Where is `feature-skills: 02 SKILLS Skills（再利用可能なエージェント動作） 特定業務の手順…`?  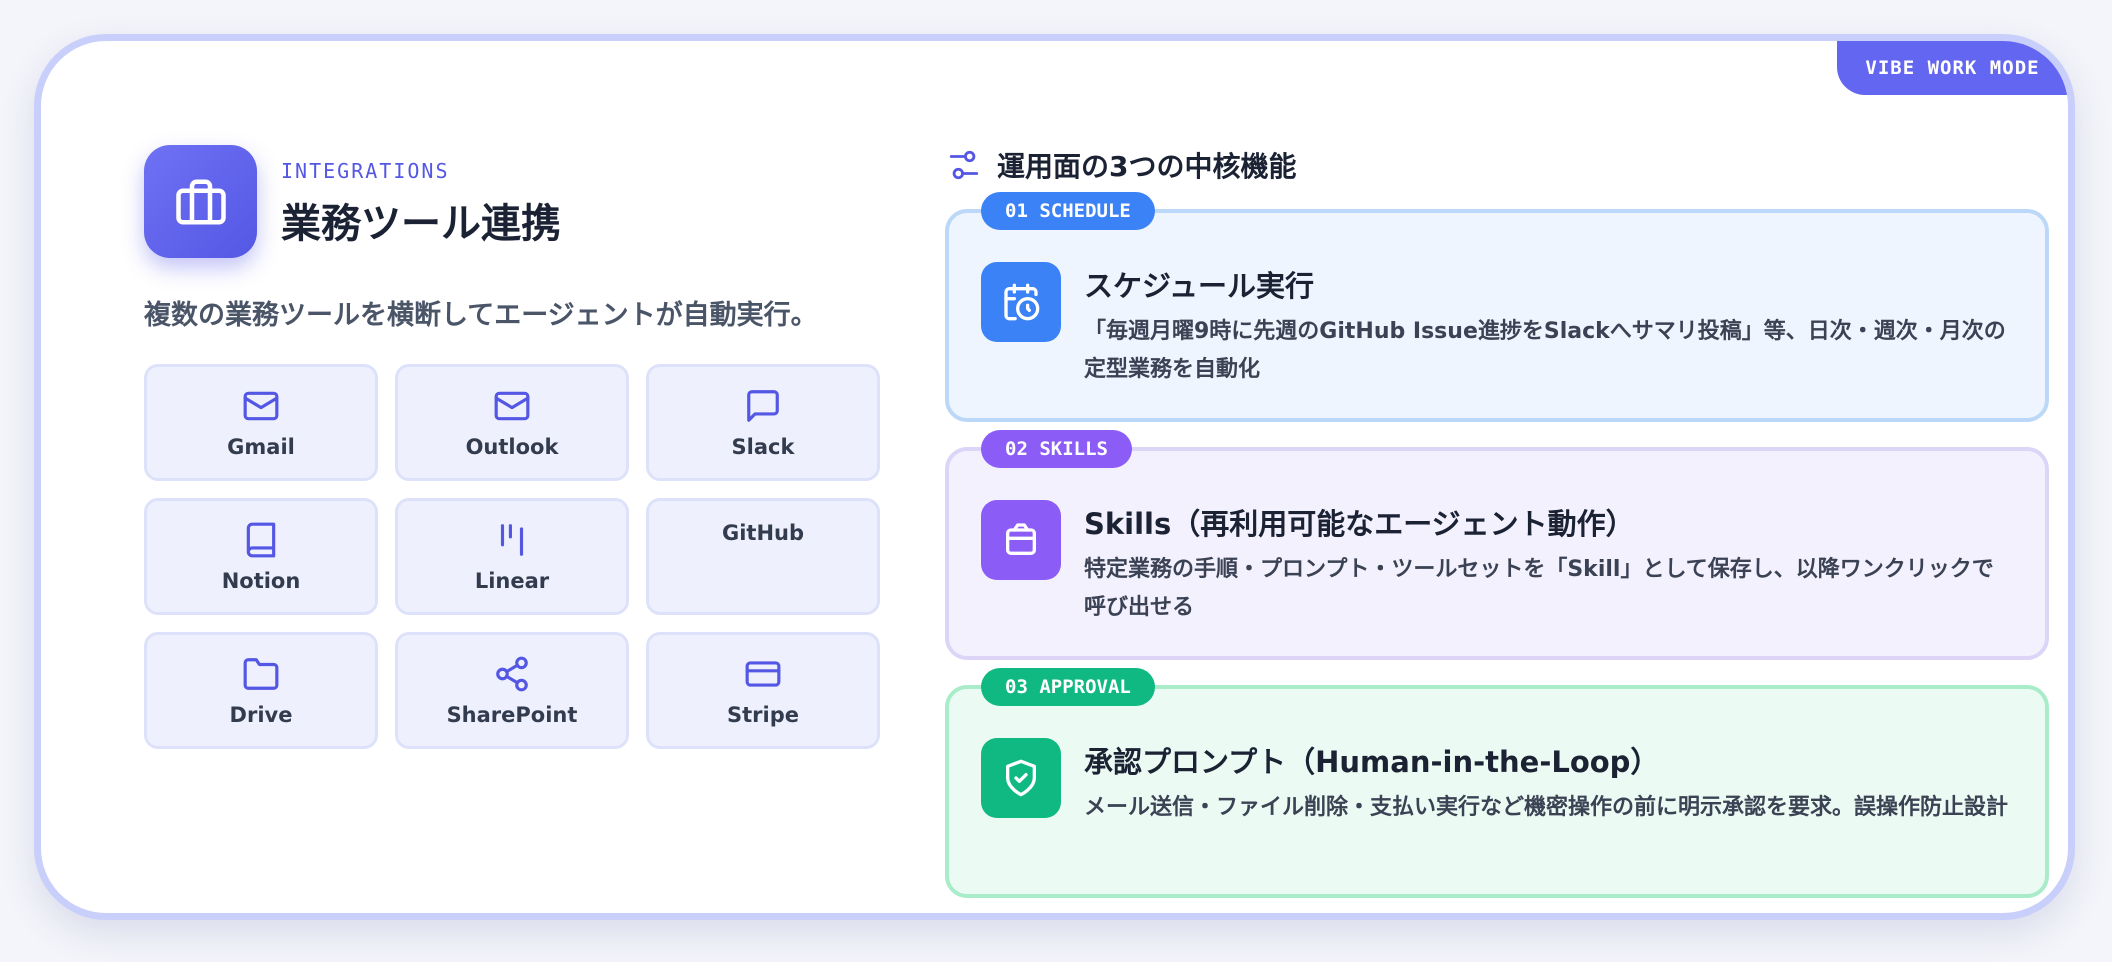
feature-skills: 02 SKILLS Skills（再利用可能なエージェント動作） 特定業務の手順… is located at coordinates (1497, 545).